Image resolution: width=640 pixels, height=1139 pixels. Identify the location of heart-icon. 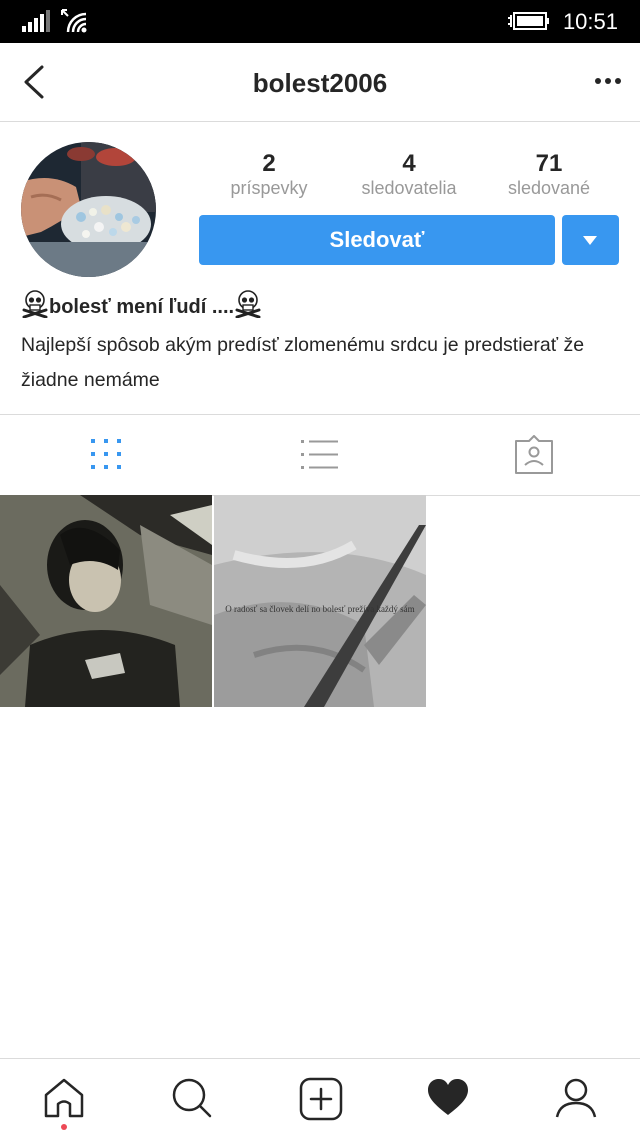
(448, 1097).